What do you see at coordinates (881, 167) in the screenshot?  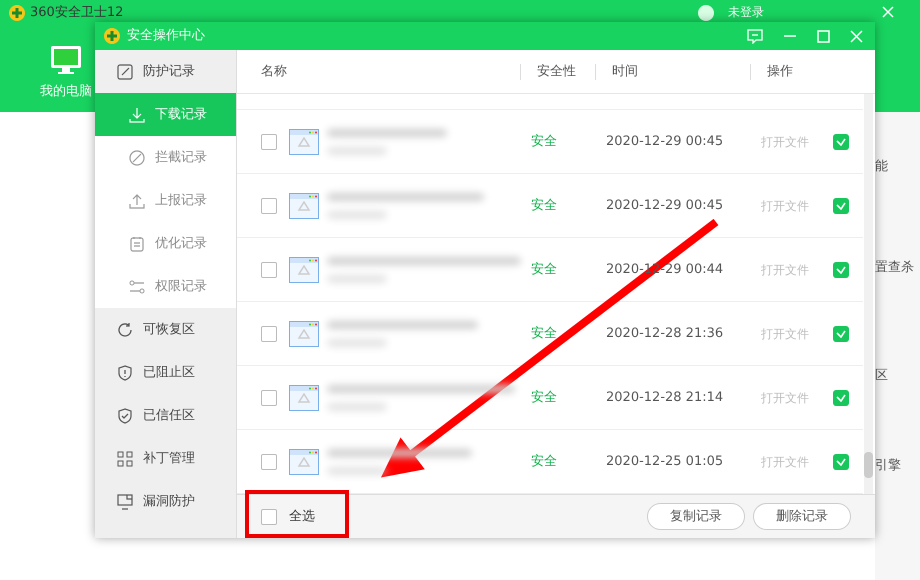 I see `side-label: 能` at bounding box center [881, 167].